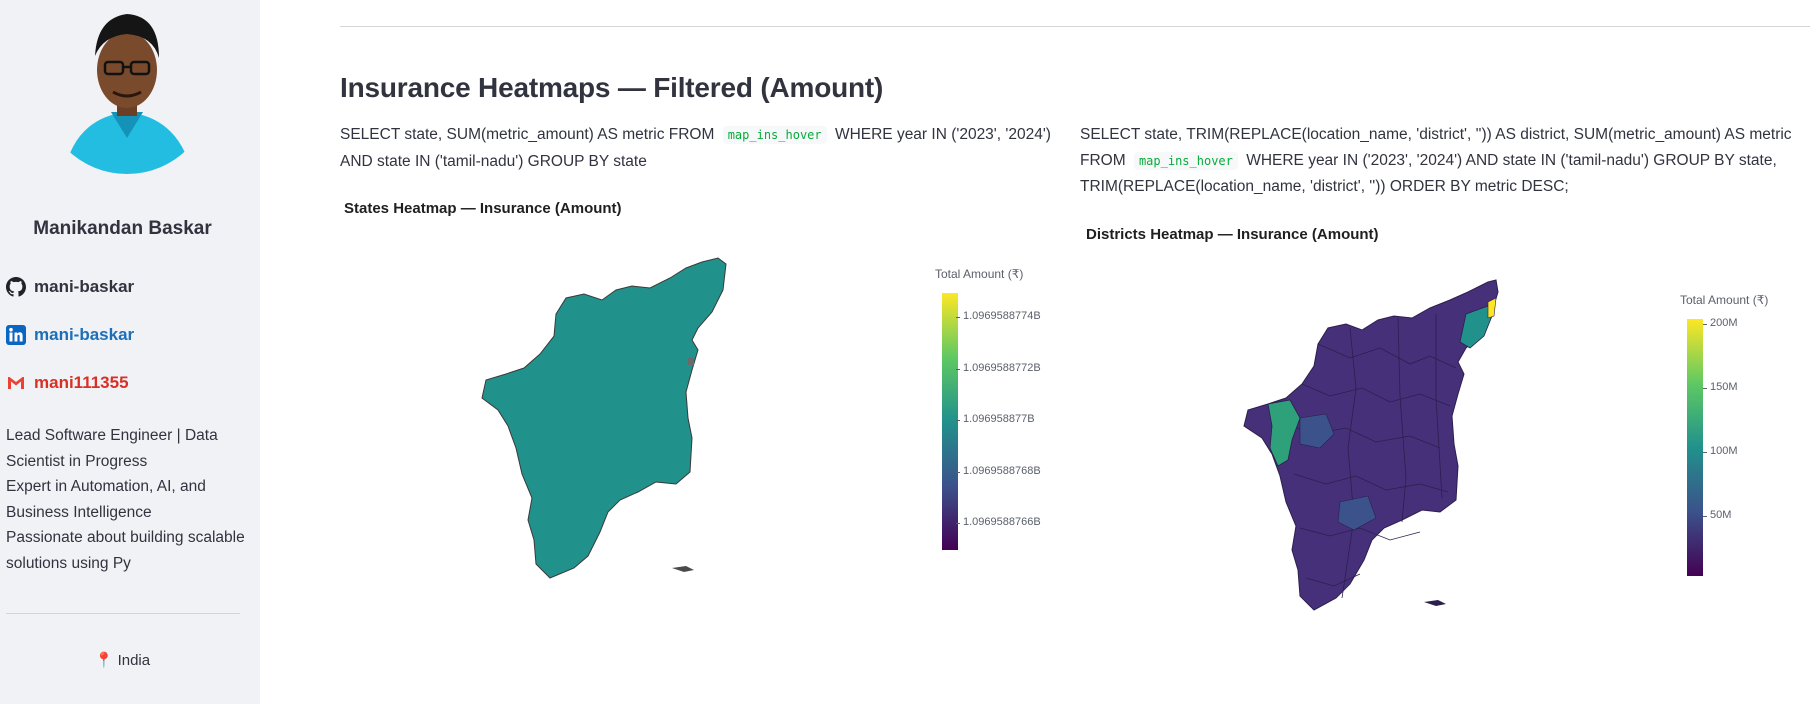  What do you see at coordinates (1370, 464) in the screenshot?
I see `districts-heatmap` at bounding box center [1370, 464].